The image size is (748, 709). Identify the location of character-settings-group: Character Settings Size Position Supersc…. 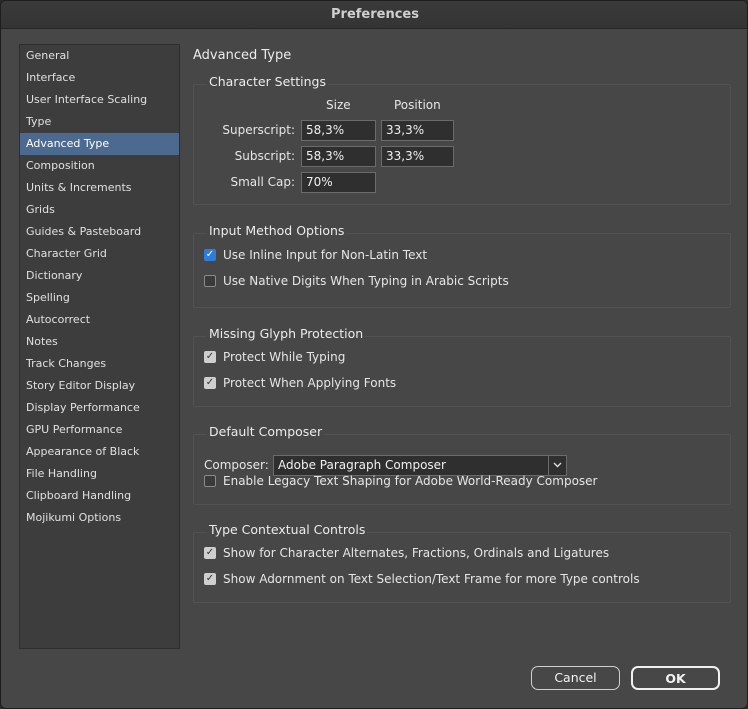
(462, 139).